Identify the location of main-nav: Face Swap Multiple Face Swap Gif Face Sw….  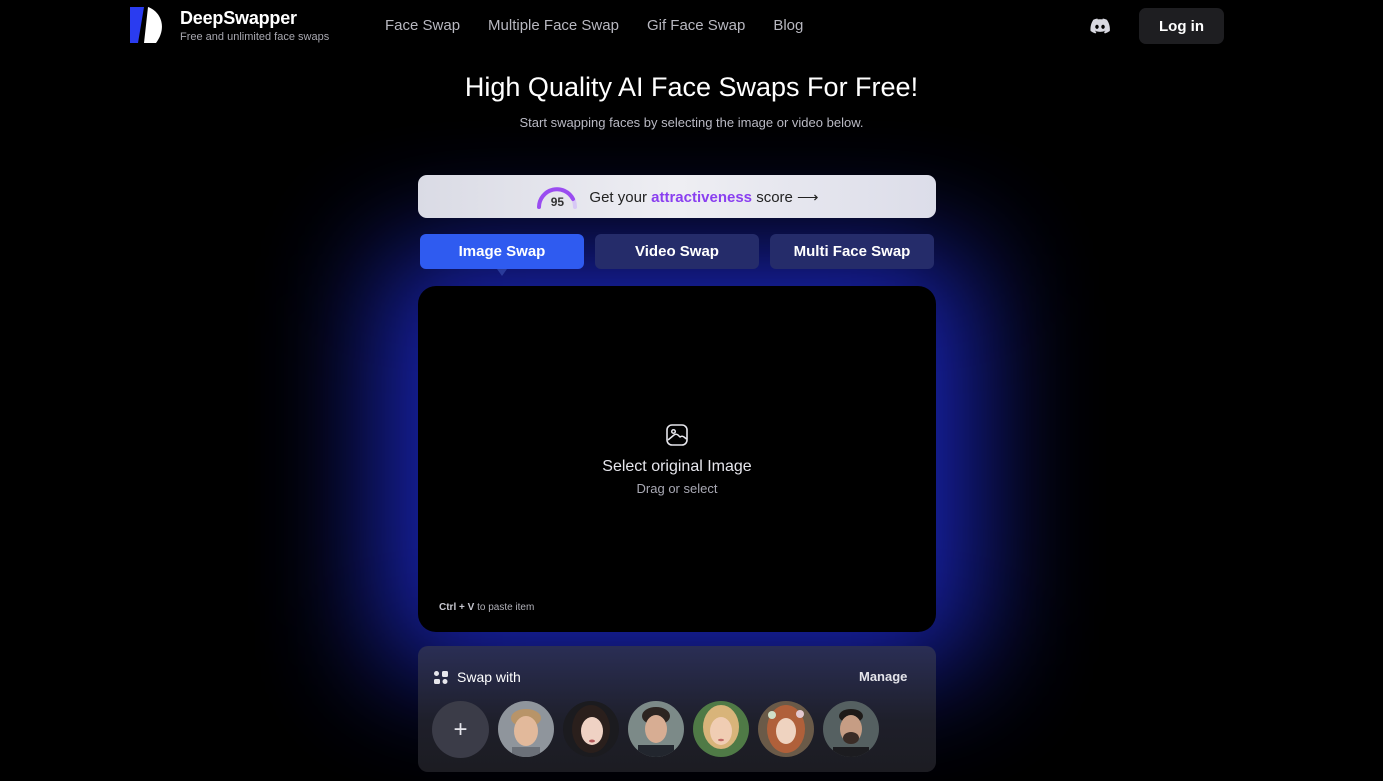
(594, 25).